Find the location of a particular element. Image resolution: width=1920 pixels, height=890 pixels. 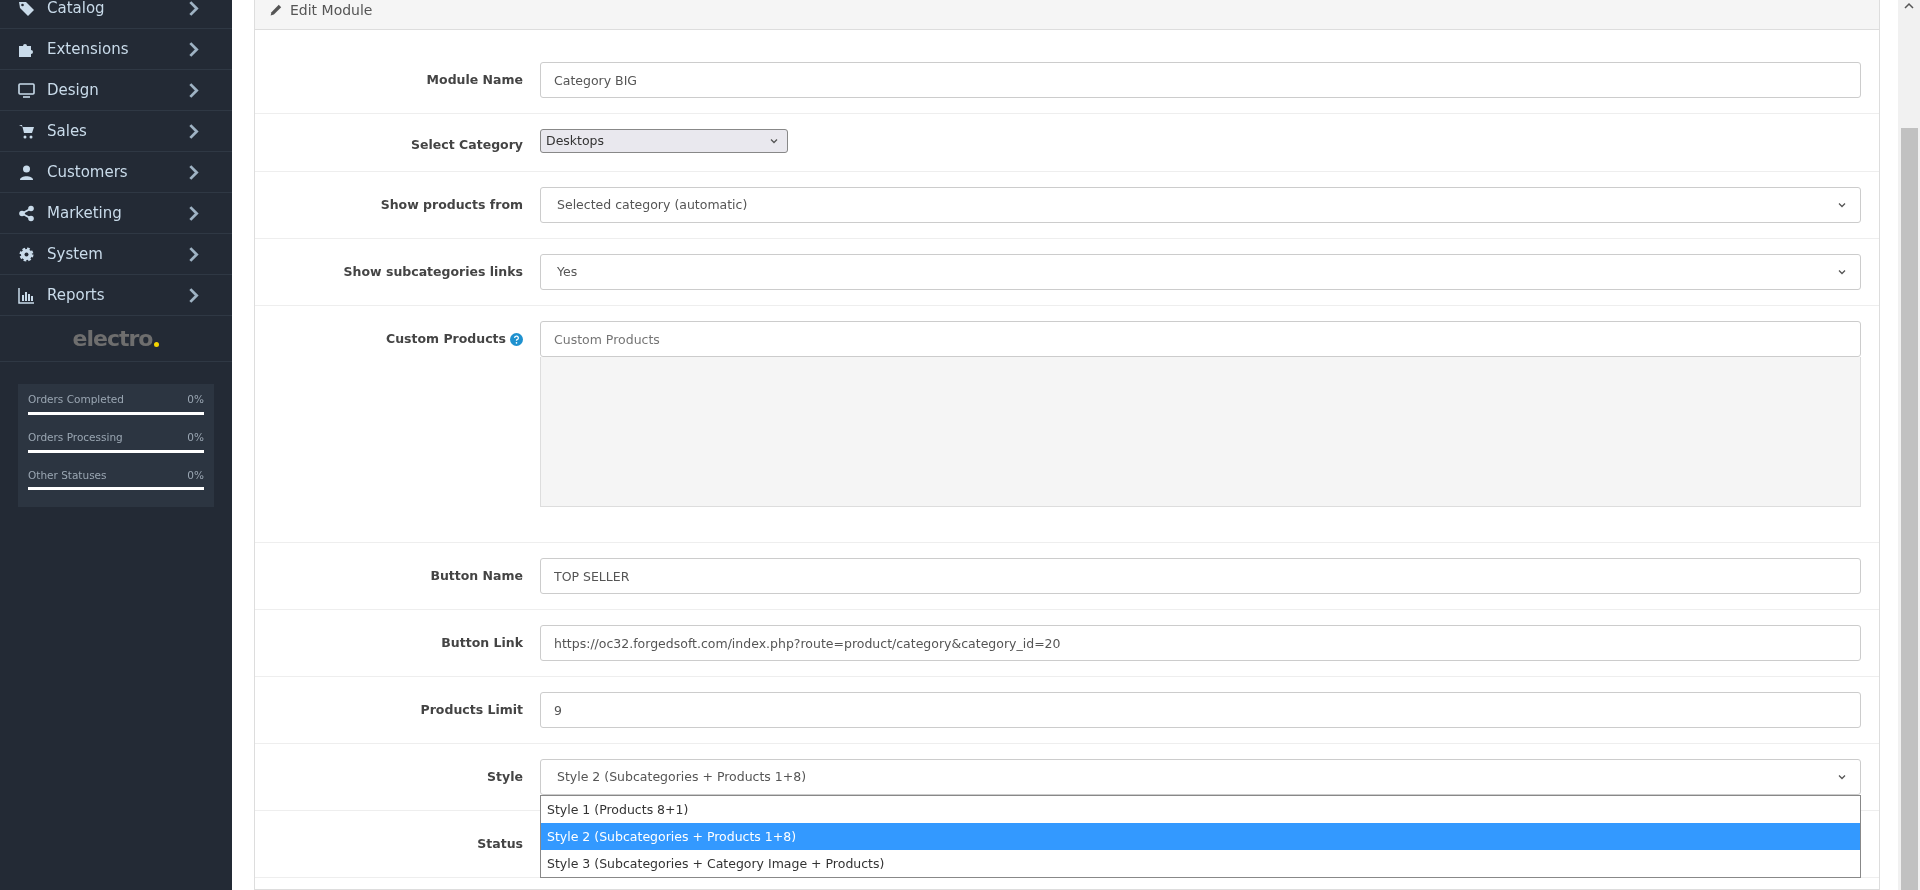

field-label: Module Name is located at coordinates (474, 80).